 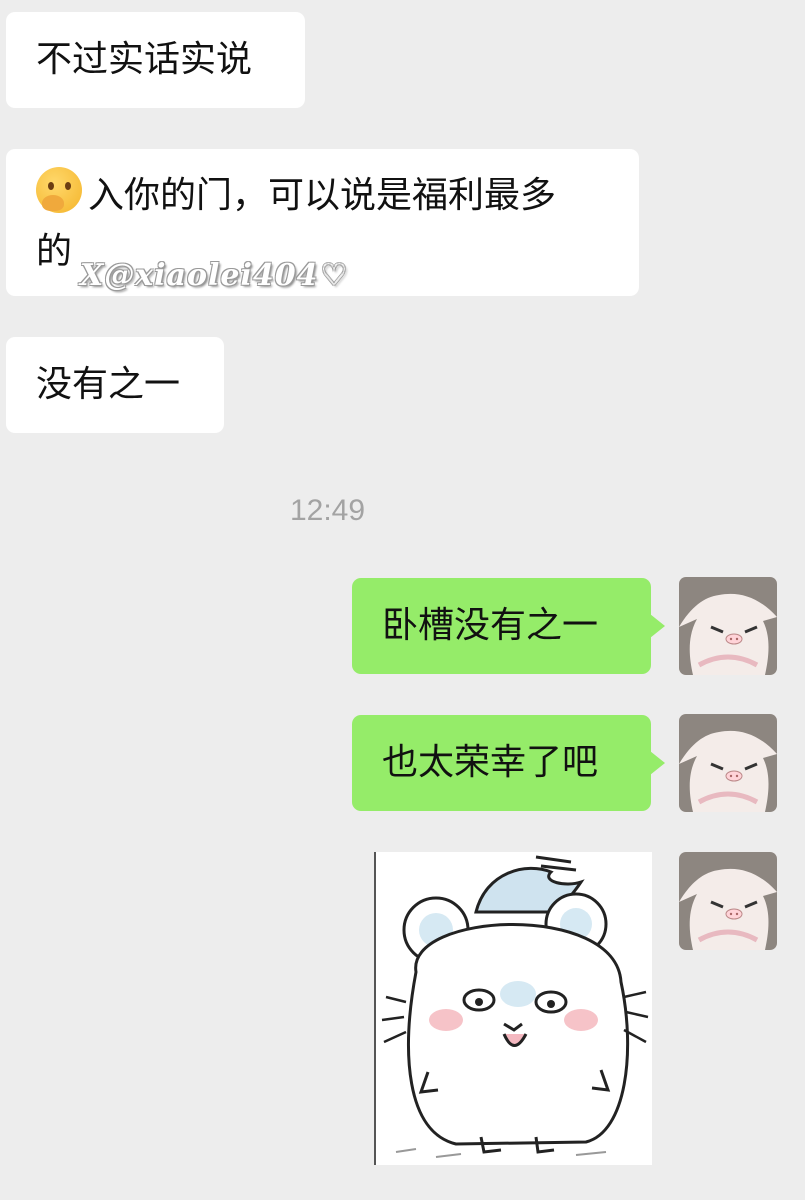 I want to click on outgoing-message-bubble: 卧槽没有之一, so click(x=508, y=626).